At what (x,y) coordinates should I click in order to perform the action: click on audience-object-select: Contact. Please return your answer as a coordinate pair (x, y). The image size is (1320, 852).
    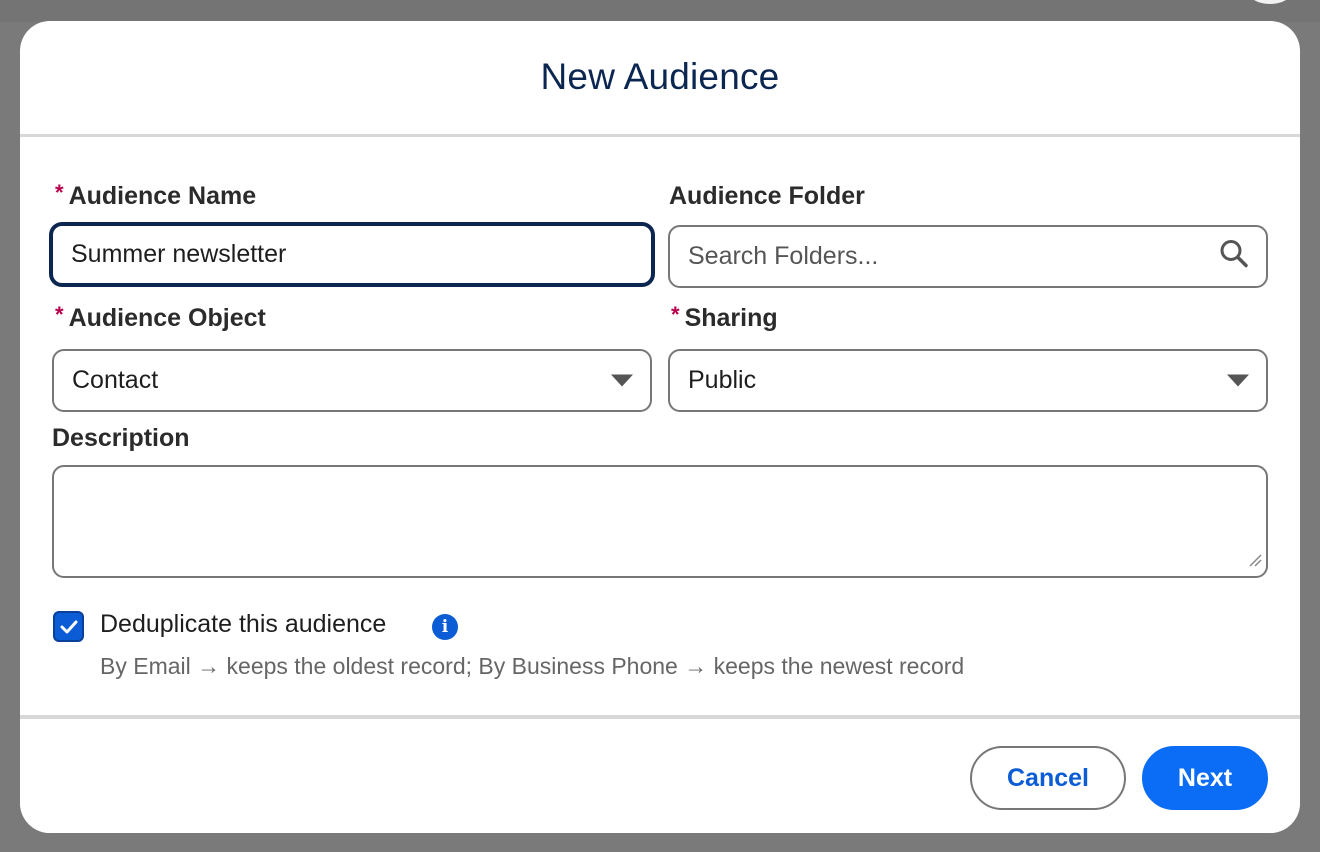
    Looking at the image, I should click on (352, 380).